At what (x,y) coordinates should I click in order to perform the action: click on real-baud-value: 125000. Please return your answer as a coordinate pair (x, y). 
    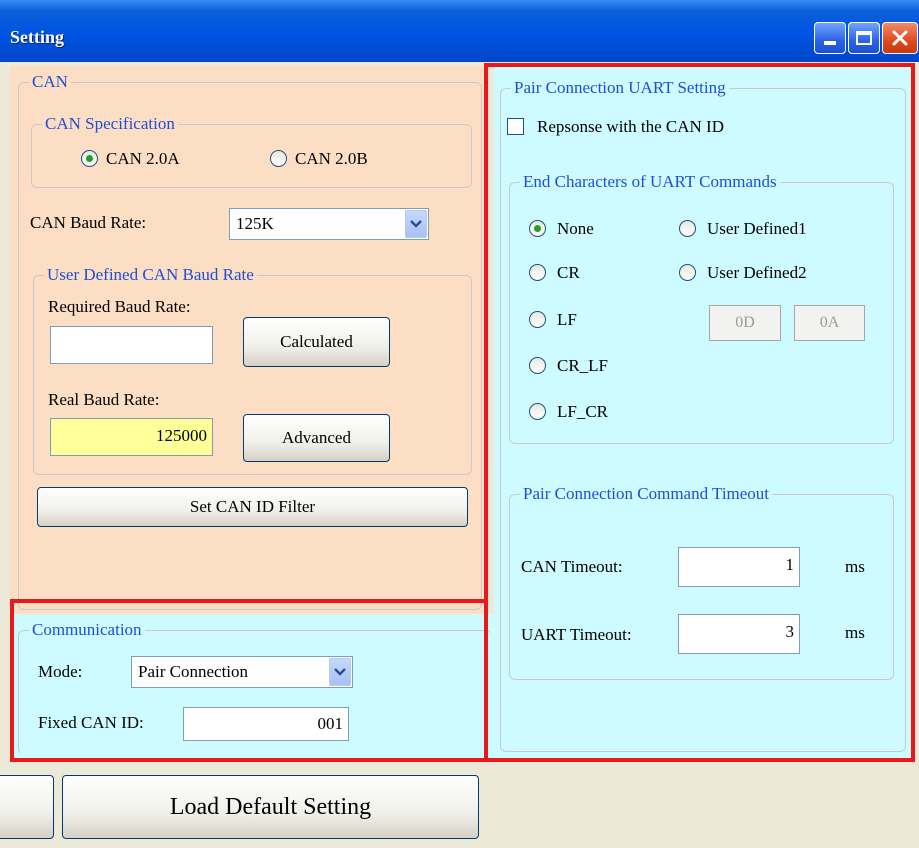
    Looking at the image, I should click on (131, 437).